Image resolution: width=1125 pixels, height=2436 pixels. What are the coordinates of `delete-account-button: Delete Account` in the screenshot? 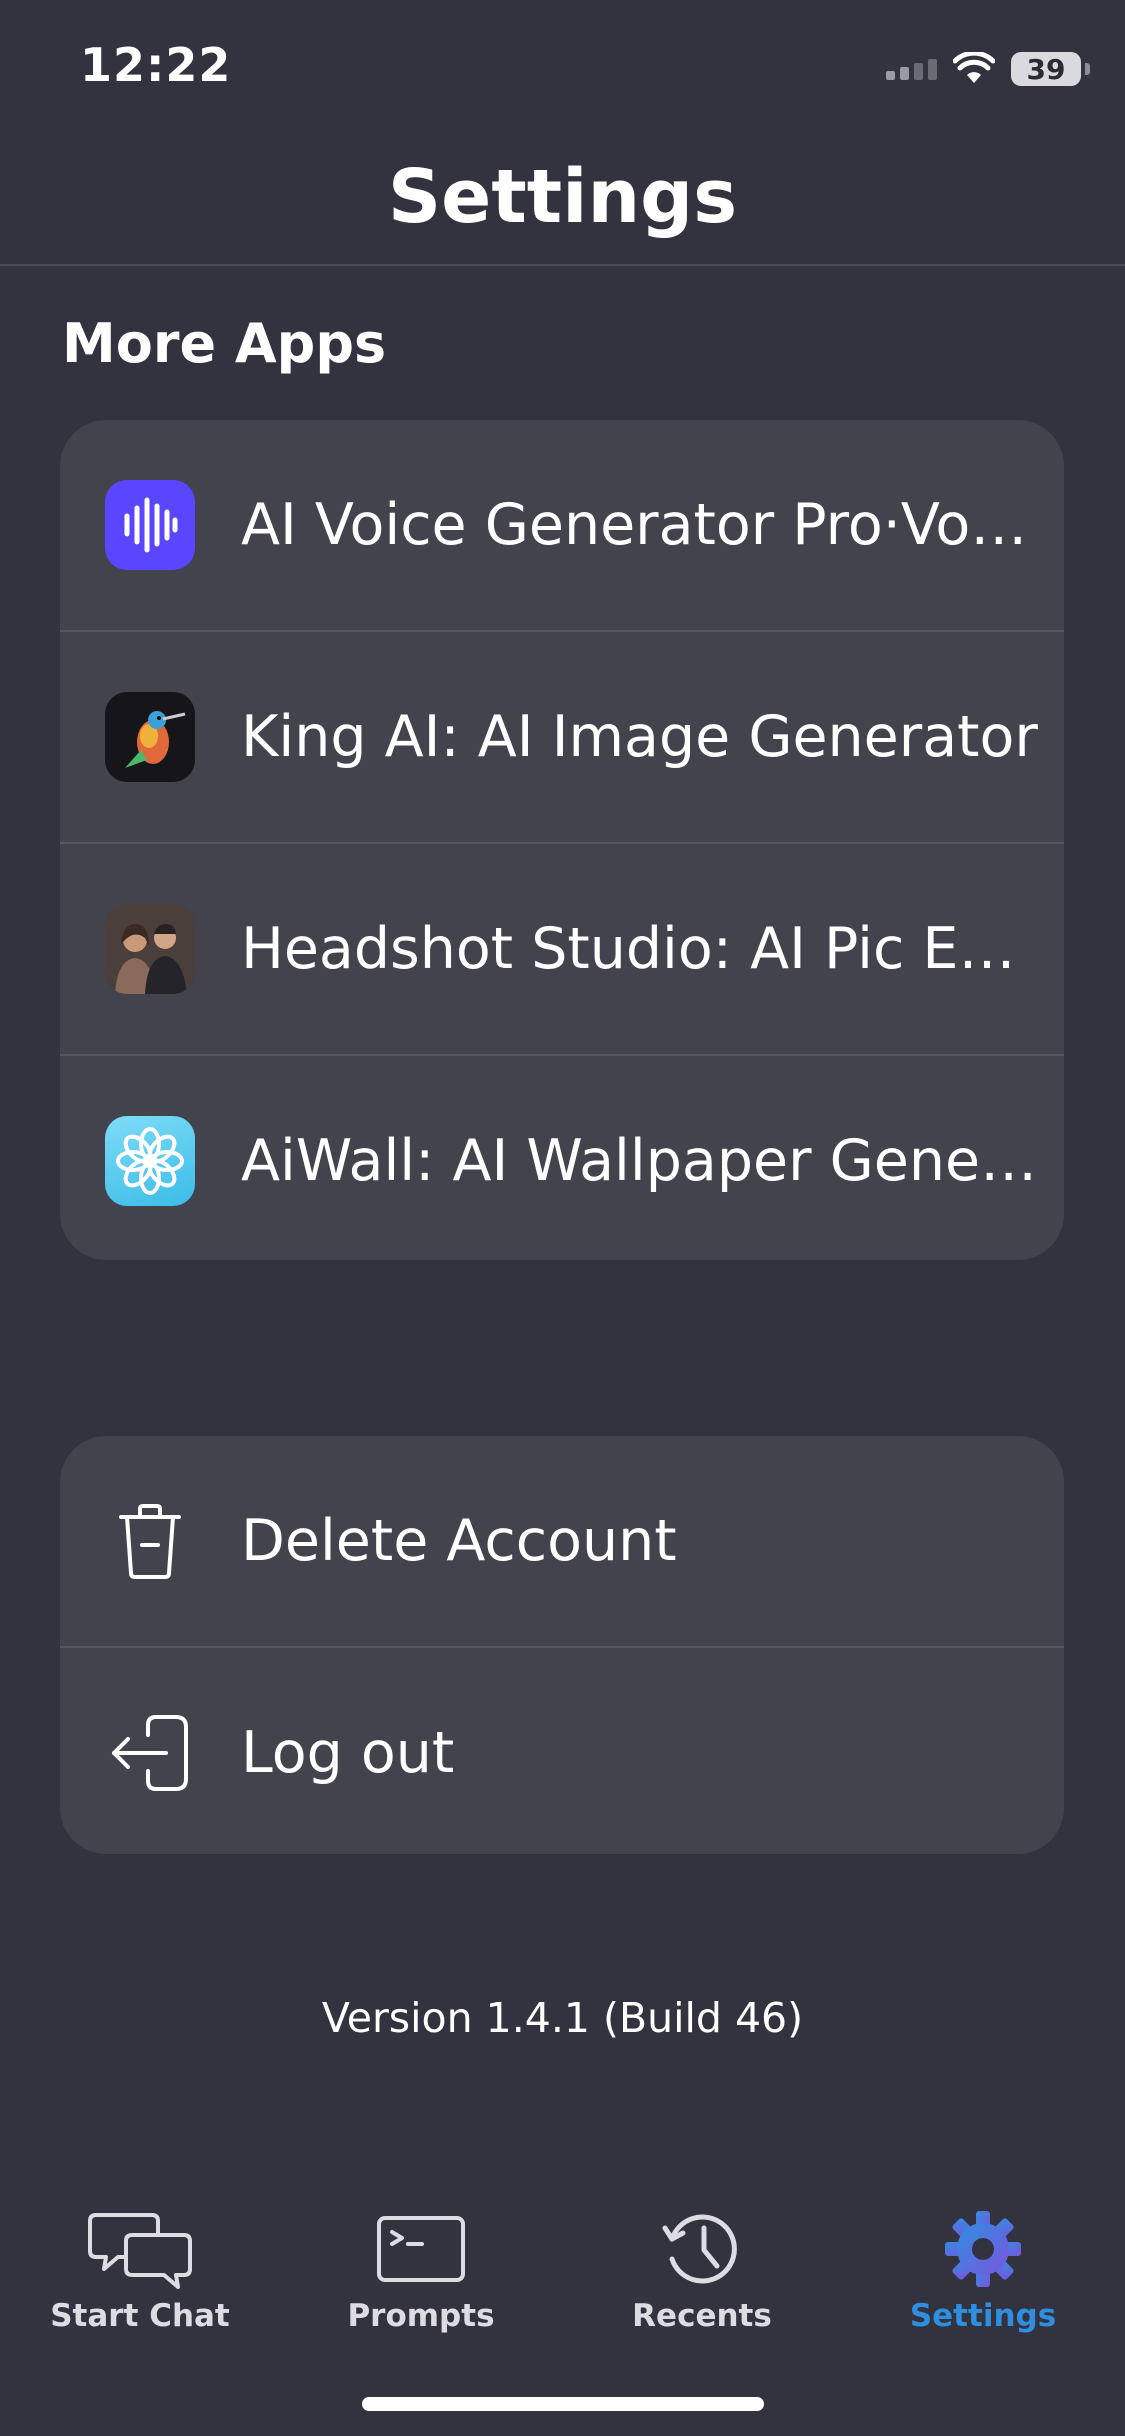 It's located at (562, 1541).